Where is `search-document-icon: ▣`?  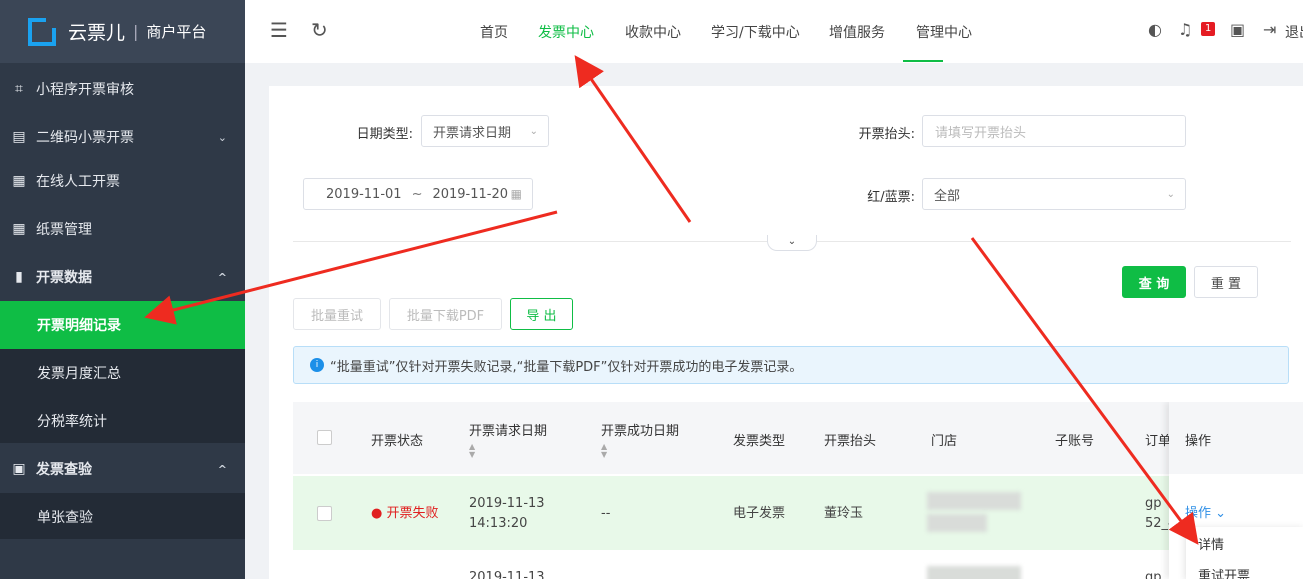 search-document-icon: ▣ is located at coordinates (19, 469).